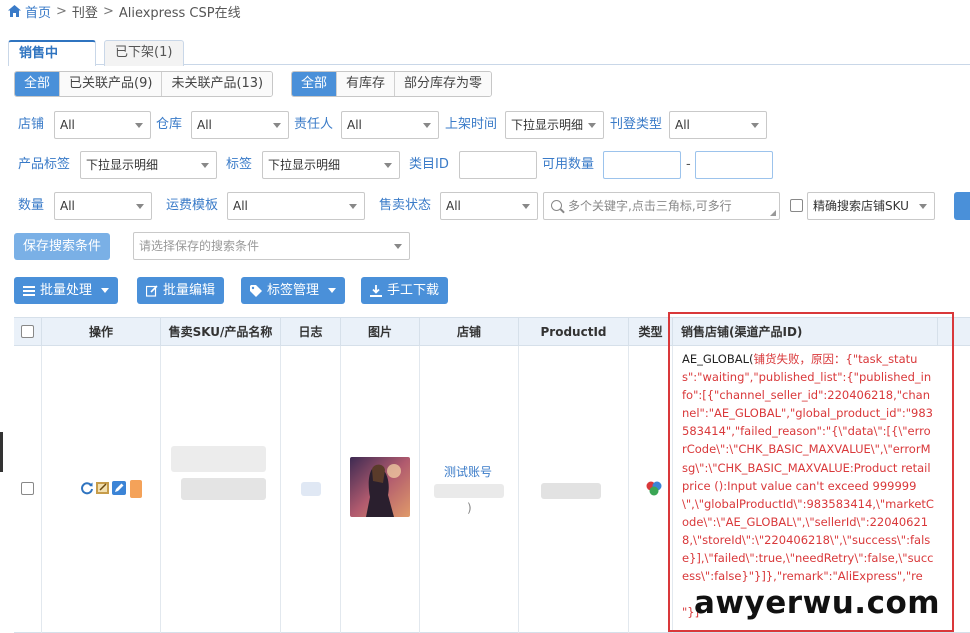 The width and height of the screenshot is (970, 633). I want to click on available-qty-max-input, so click(734, 165).